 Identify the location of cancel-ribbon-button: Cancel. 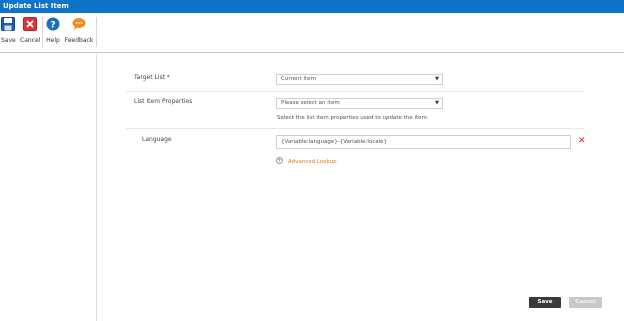
(30, 30).